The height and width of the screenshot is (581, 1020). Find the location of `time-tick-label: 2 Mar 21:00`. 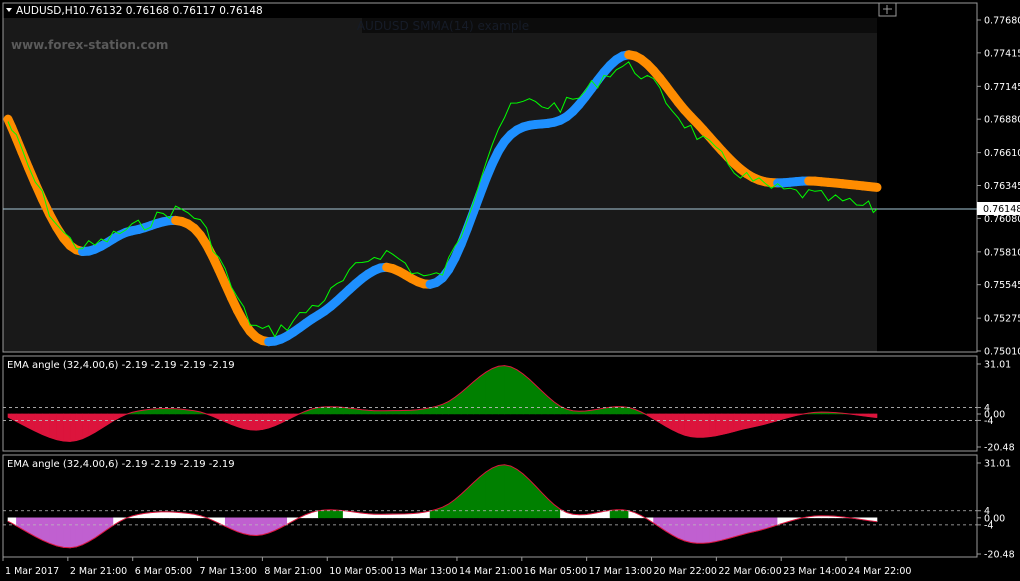

time-tick-label: 2 Mar 21:00 is located at coordinates (98, 571).